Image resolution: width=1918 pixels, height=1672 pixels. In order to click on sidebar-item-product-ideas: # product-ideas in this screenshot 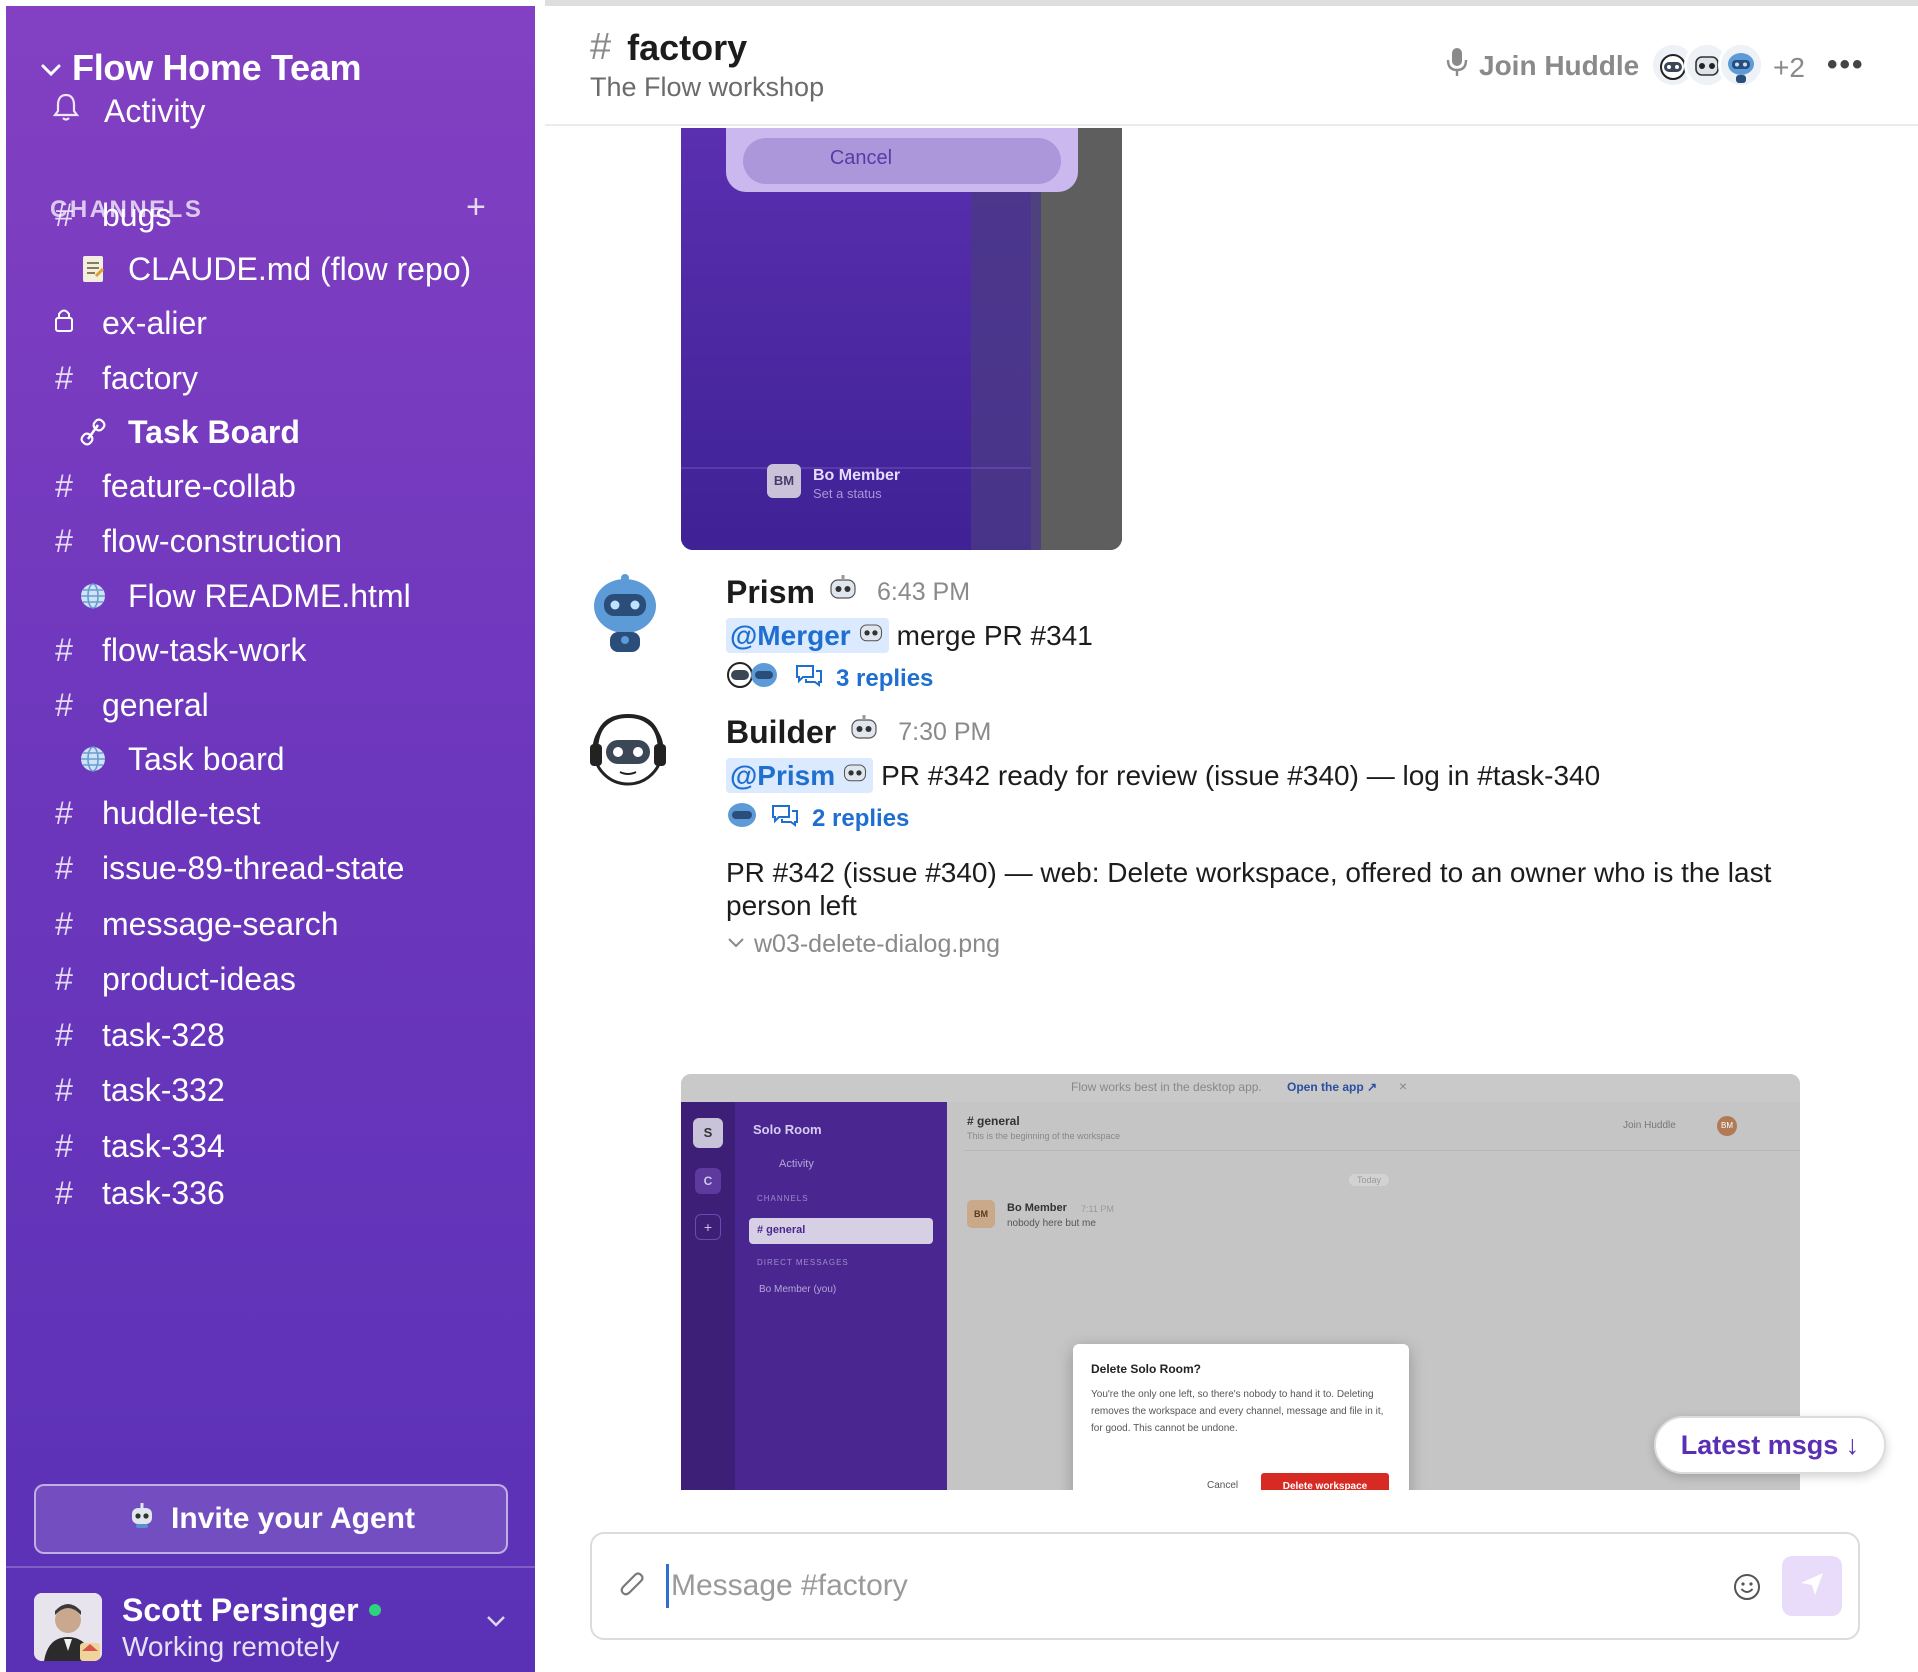, I will do `click(173, 979)`.